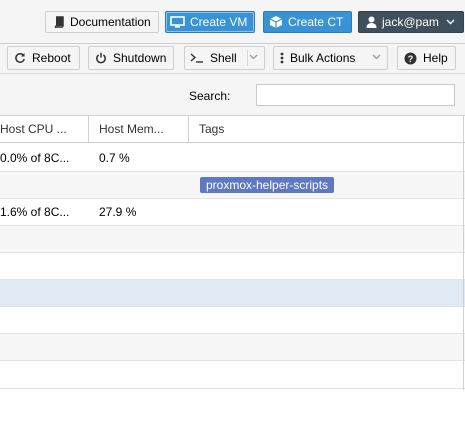 This screenshot has height=424, width=465. I want to click on power-icon, so click(101, 58).